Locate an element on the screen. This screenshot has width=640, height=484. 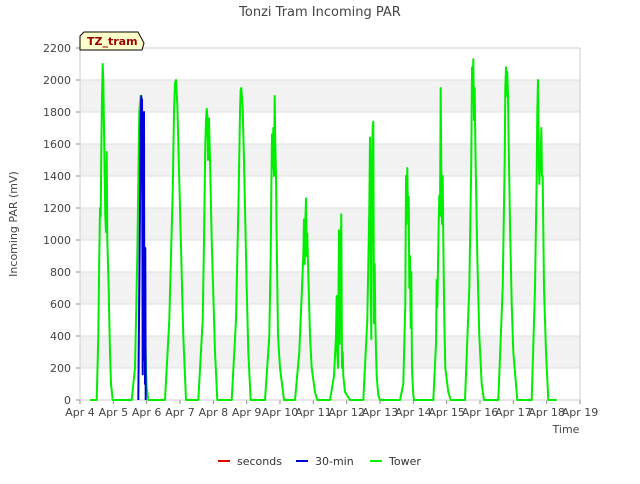
badge-label: TZ_tram is located at coordinates (112, 41).